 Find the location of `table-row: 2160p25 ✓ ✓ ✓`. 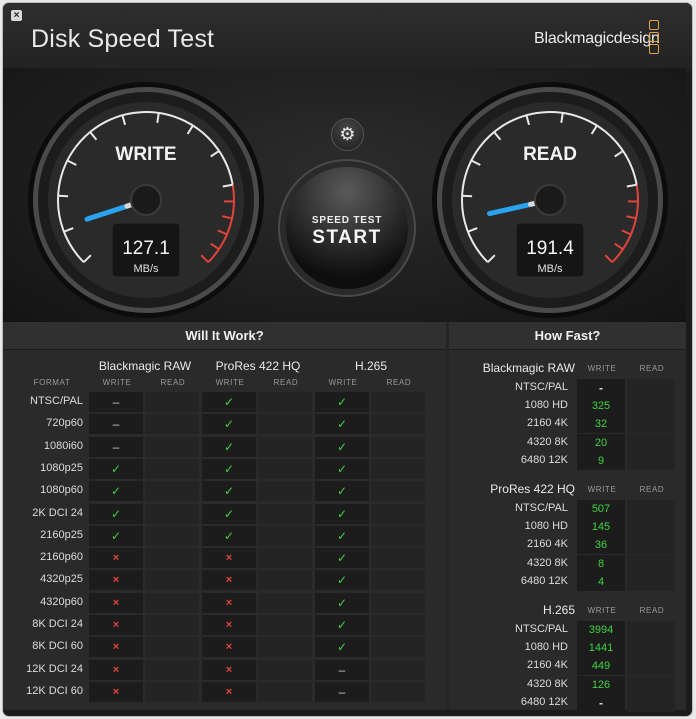

table-row: 2160p25 ✓ ✓ ✓ is located at coordinates (224, 535).